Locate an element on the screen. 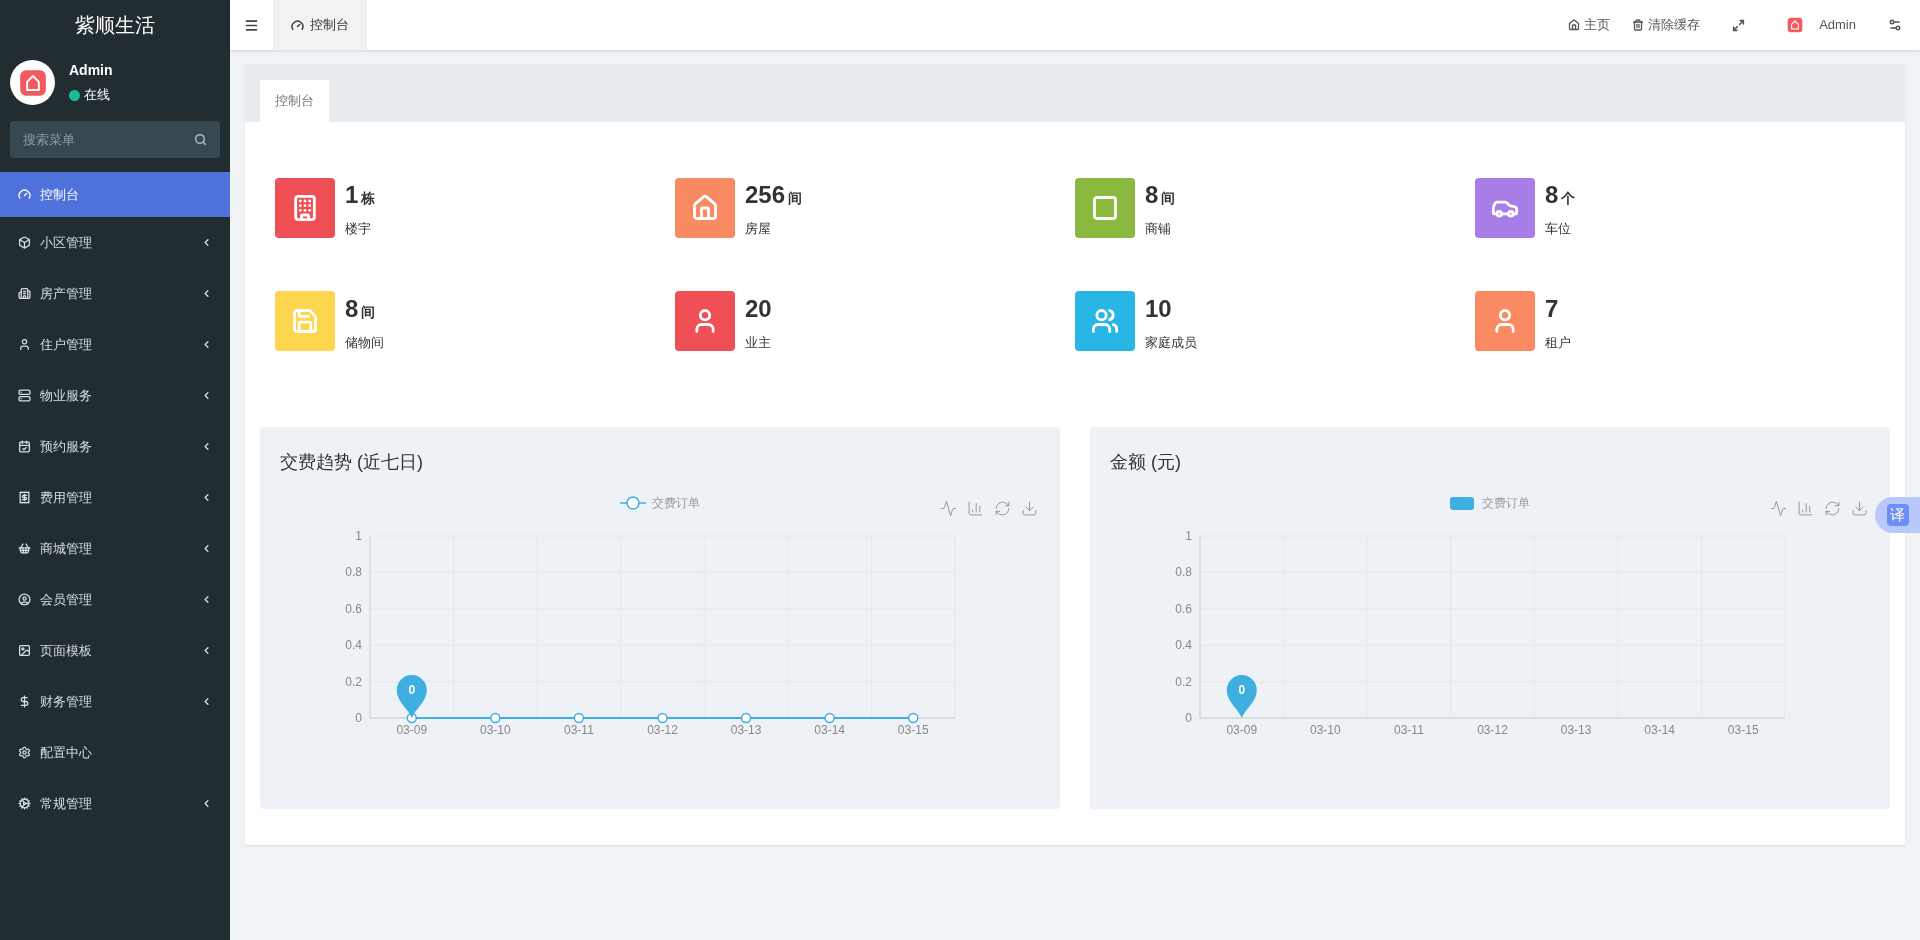 This screenshot has height=940, width=1920. stat-label: 商铺 is located at coordinates (1158, 229).